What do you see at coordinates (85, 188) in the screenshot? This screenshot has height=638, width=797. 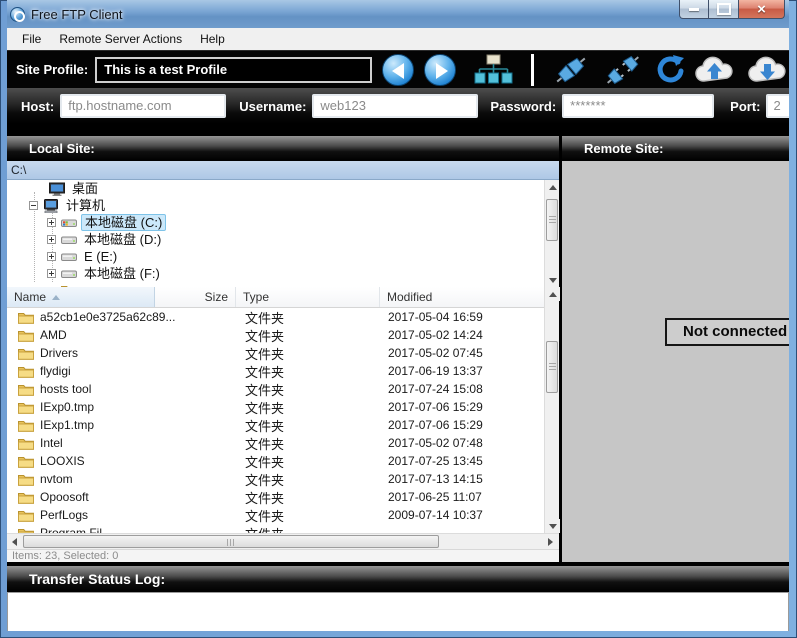 I see `tree-item-label: 桌面` at bounding box center [85, 188].